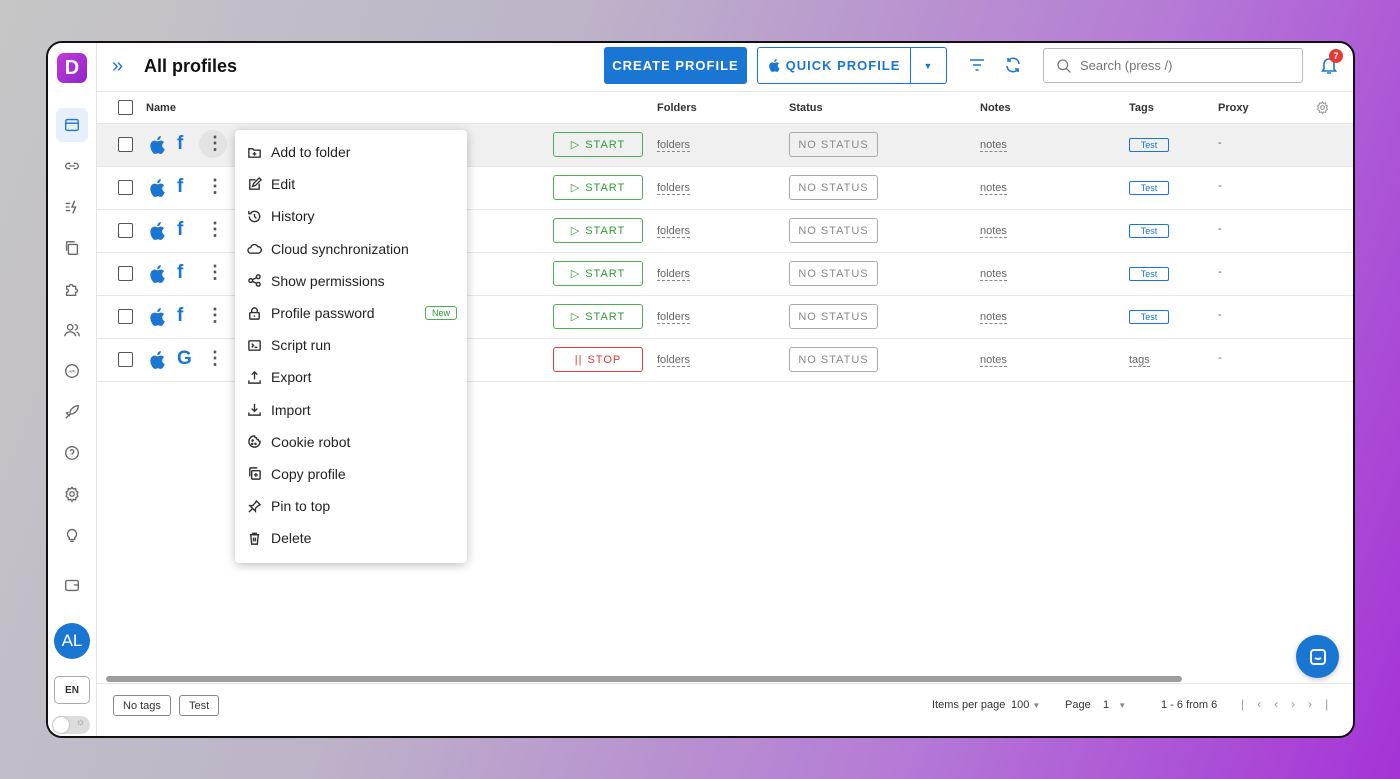 This screenshot has width=1400, height=779. What do you see at coordinates (72, 371) in the screenshot?
I see `api-nav-icon: API` at bounding box center [72, 371].